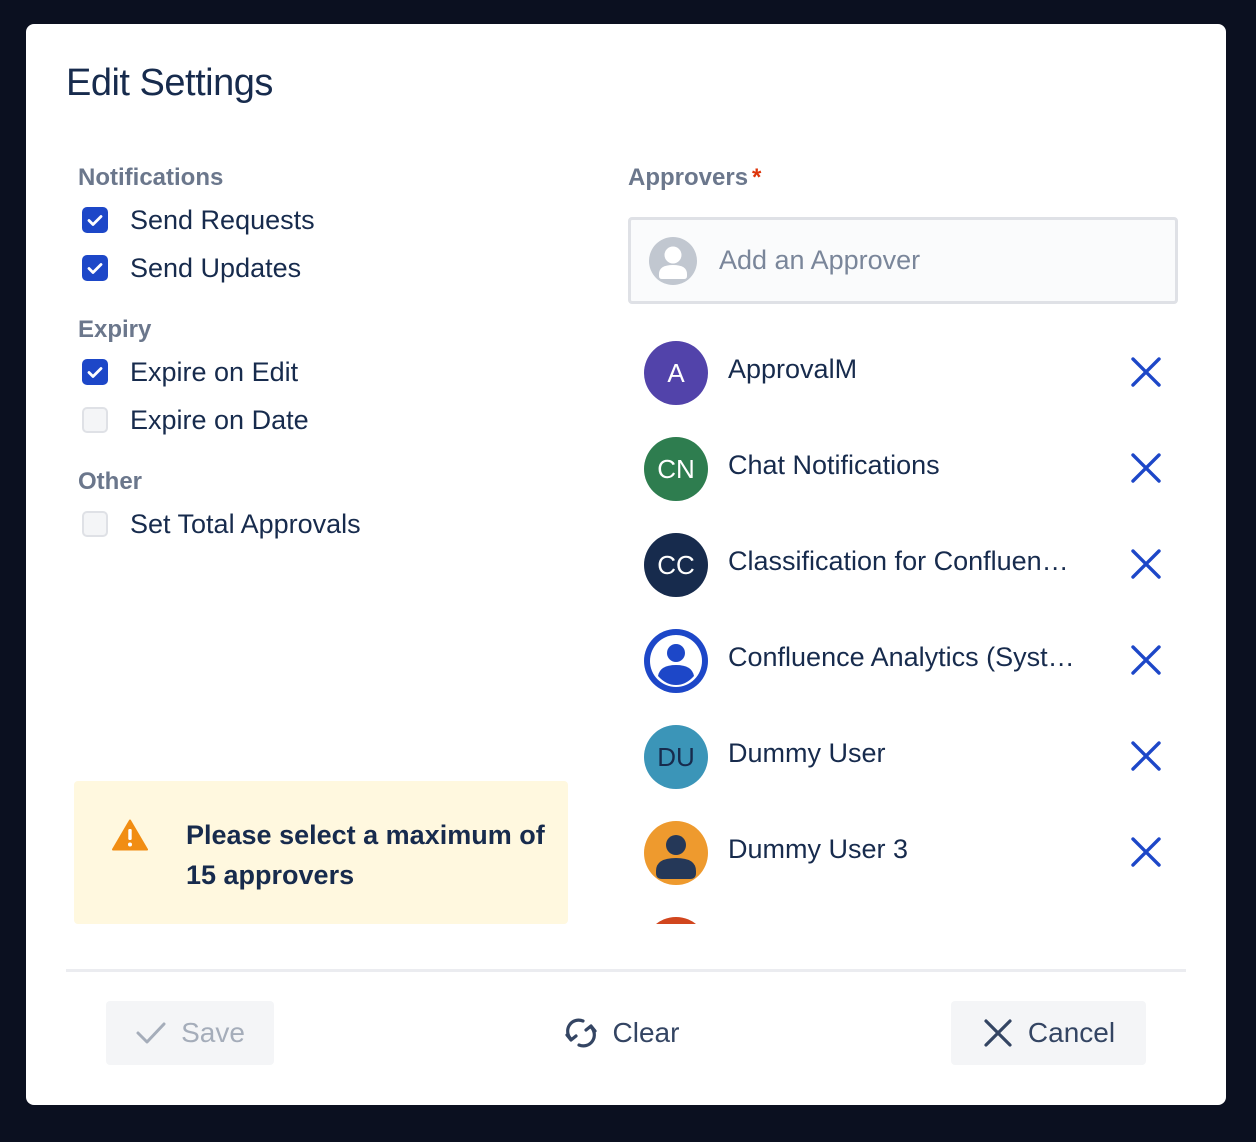 Image resolution: width=1256 pixels, height=1142 pixels. What do you see at coordinates (626, 970) in the screenshot?
I see `footer-divider` at bounding box center [626, 970].